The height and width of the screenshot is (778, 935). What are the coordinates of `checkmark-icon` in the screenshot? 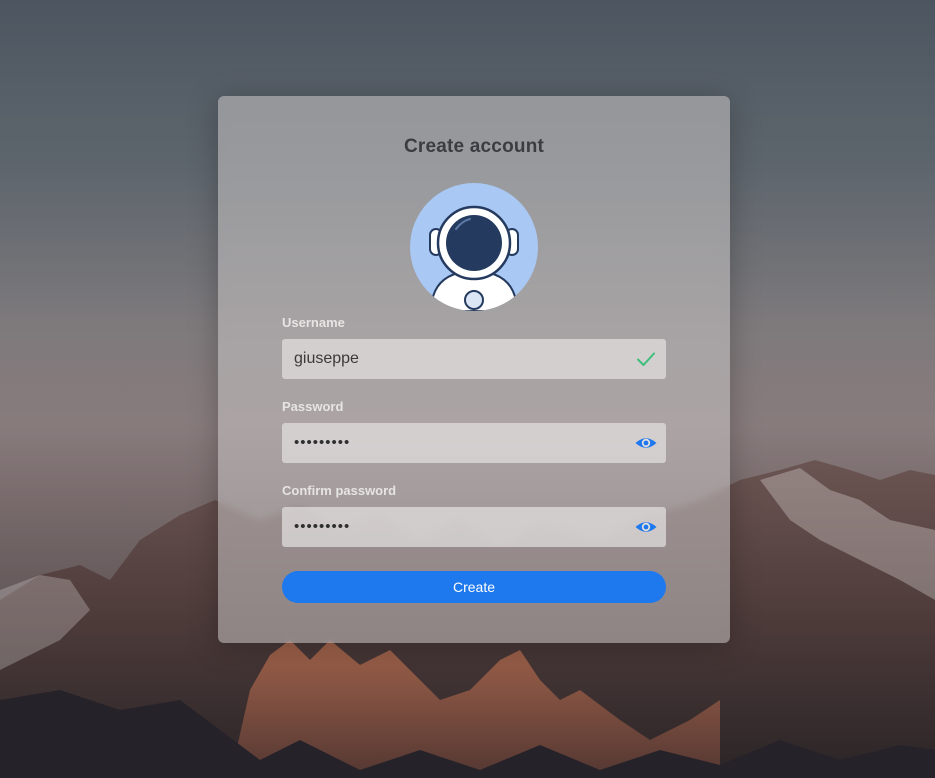 It's located at (646, 359).